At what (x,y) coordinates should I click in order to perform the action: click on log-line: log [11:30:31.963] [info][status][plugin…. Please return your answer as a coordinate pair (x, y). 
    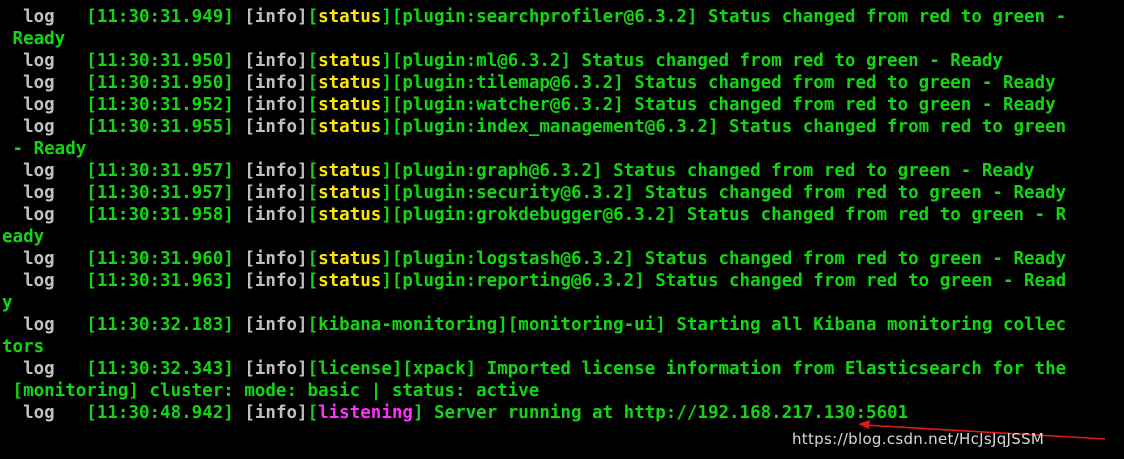
    Looking at the image, I should click on (563, 281).